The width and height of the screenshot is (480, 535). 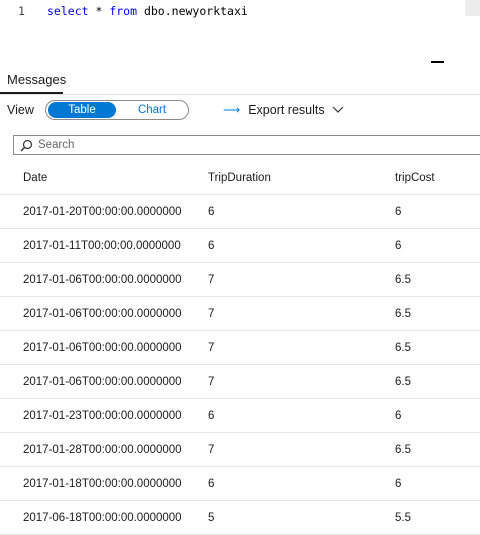 I want to click on table-row: 2017-01-18T00:00:00.0000000 6 6, so click(x=240, y=484).